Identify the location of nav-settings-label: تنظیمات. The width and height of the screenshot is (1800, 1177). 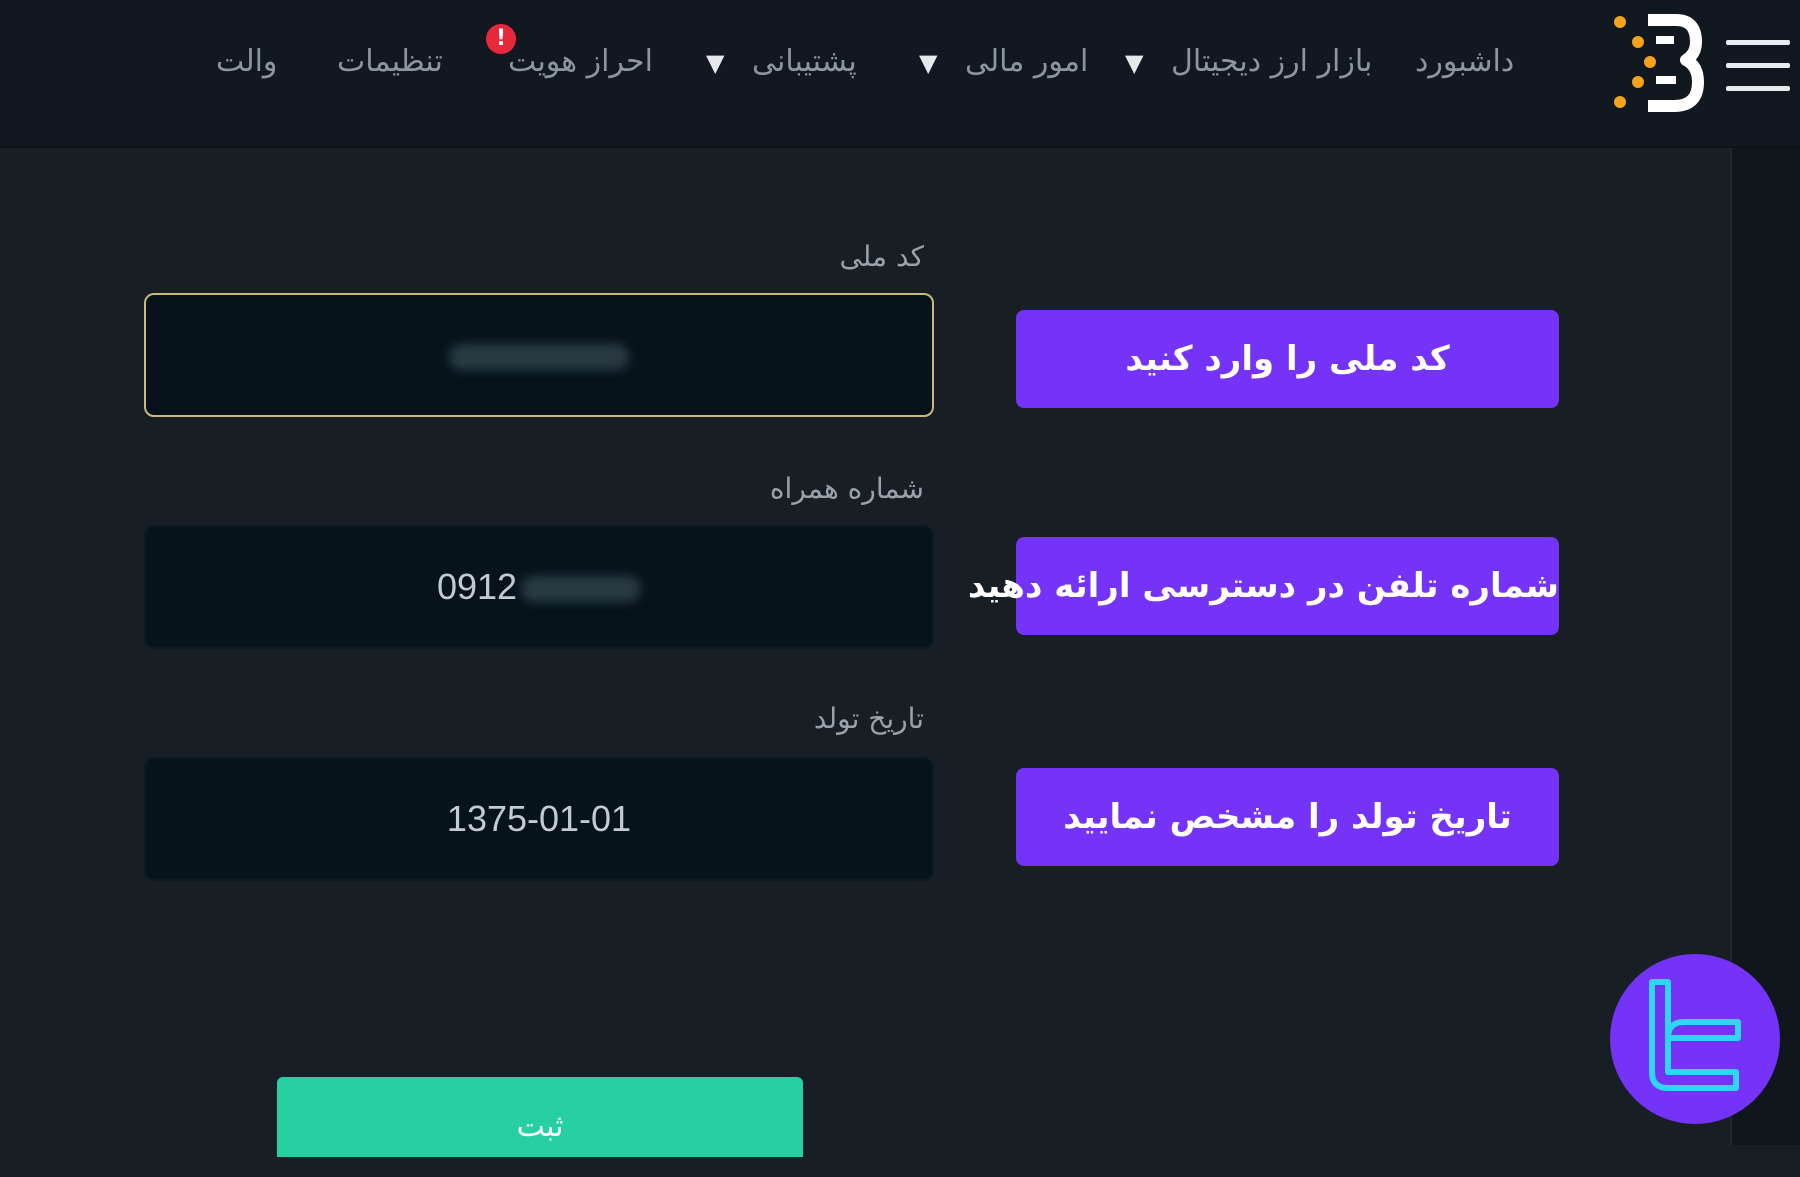
(390, 61).